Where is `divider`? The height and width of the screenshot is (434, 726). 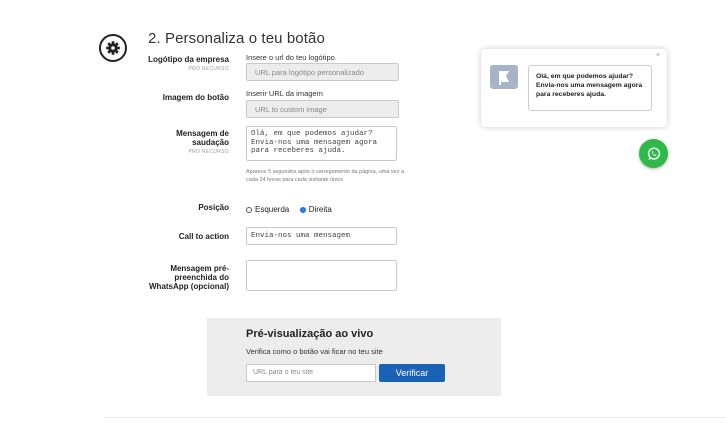 divider is located at coordinates (415, 417).